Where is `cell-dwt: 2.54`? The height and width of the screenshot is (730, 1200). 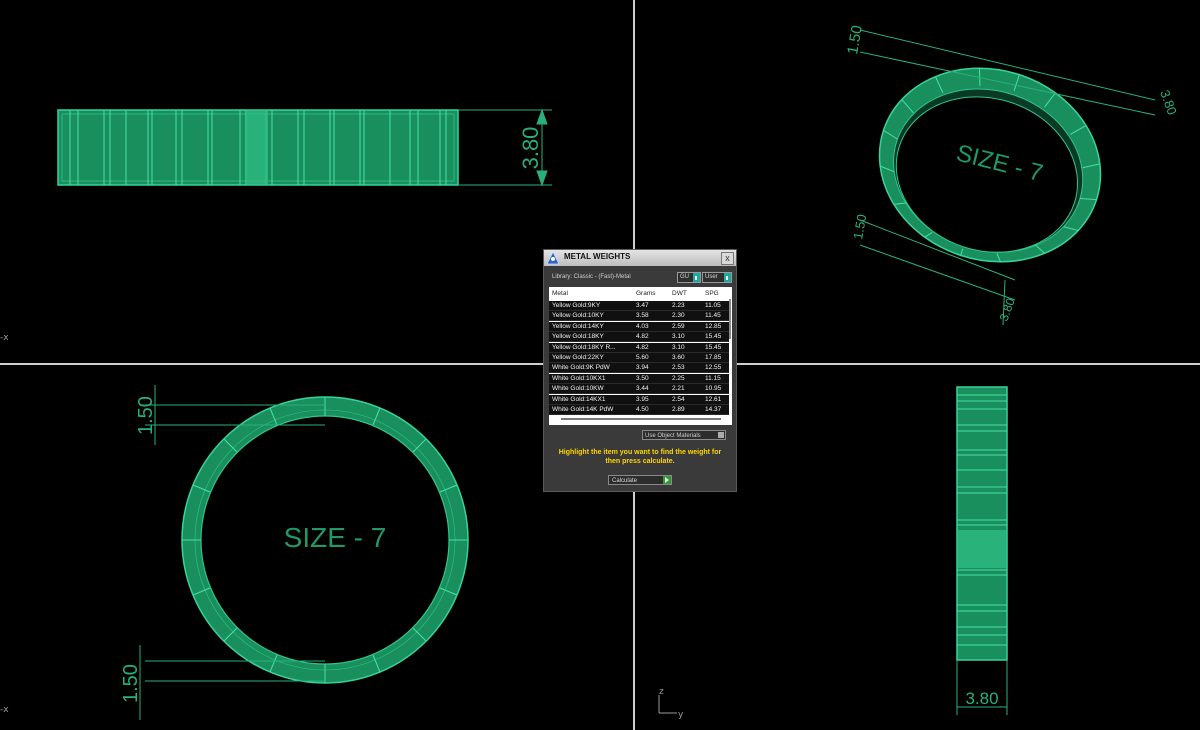 cell-dwt: 2.54 is located at coordinates (678, 399).